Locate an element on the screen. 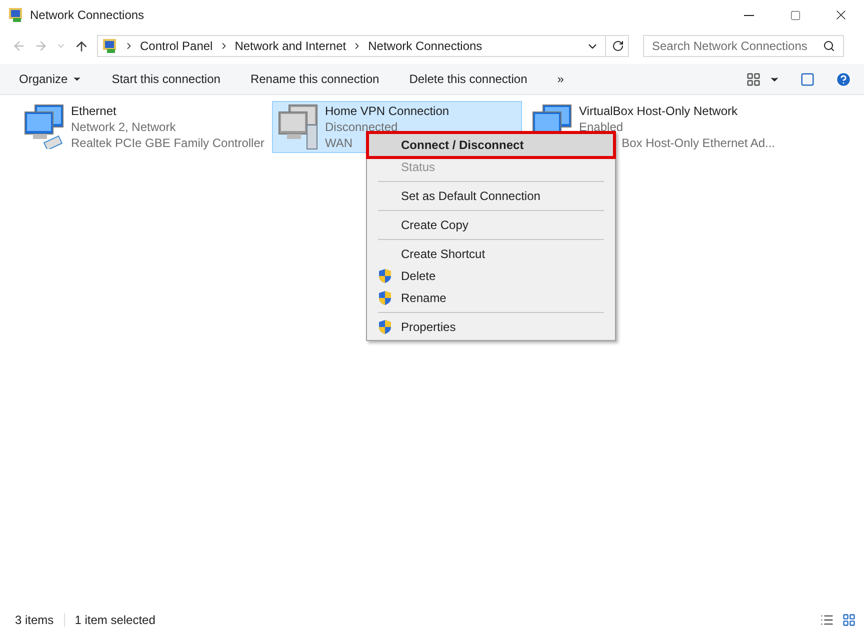 This screenshot has height=631, width=864. menu-item: Rename is located at coordinates (491, 298).